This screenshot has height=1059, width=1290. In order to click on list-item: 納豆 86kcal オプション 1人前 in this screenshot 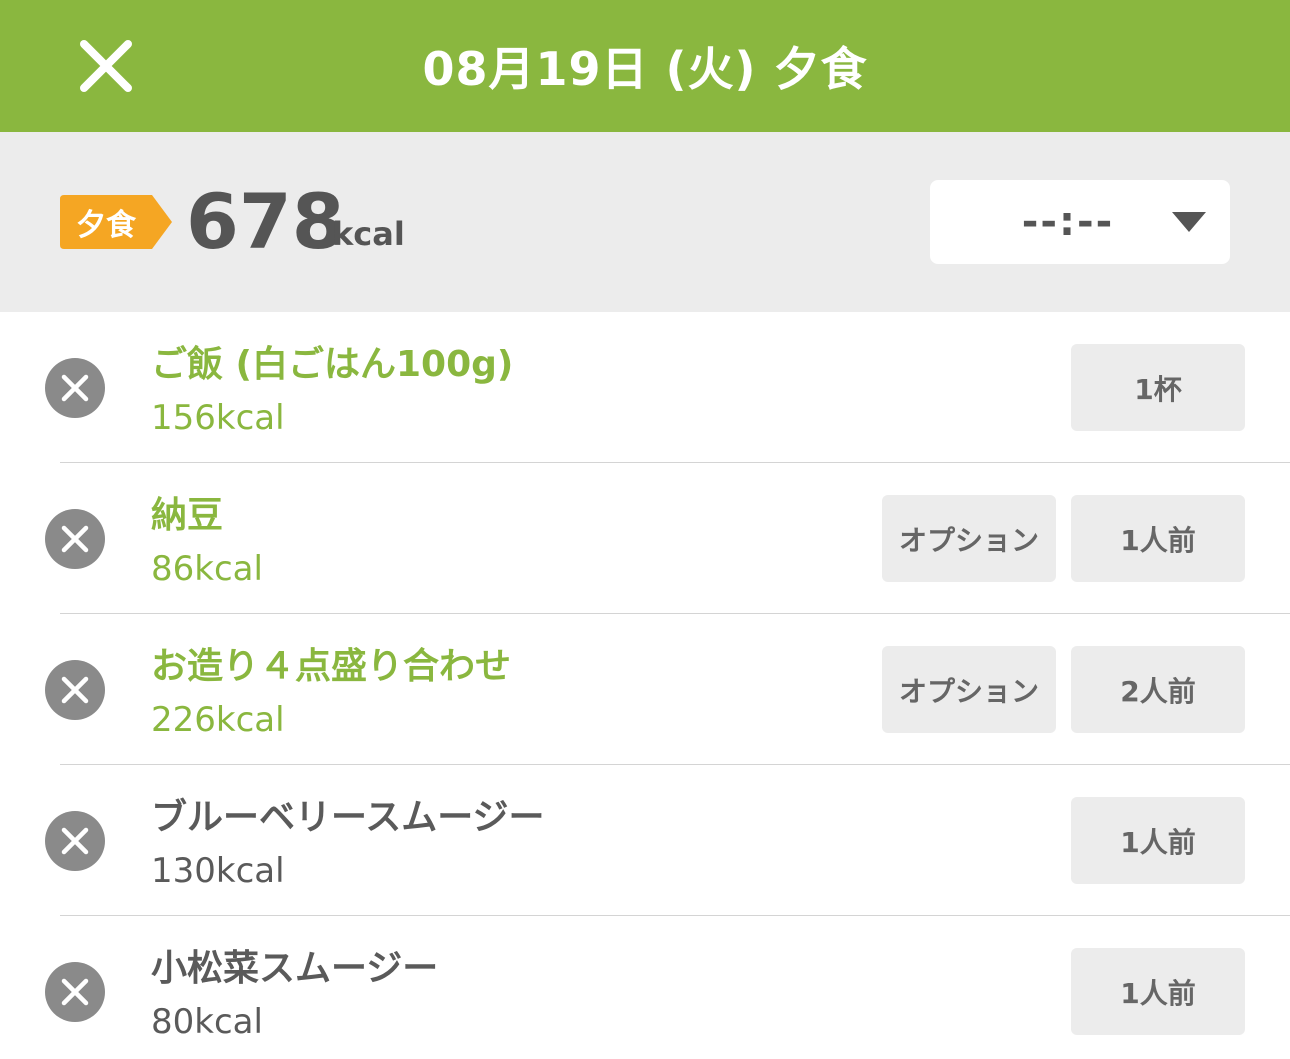, I will do `click(645, 538)`.